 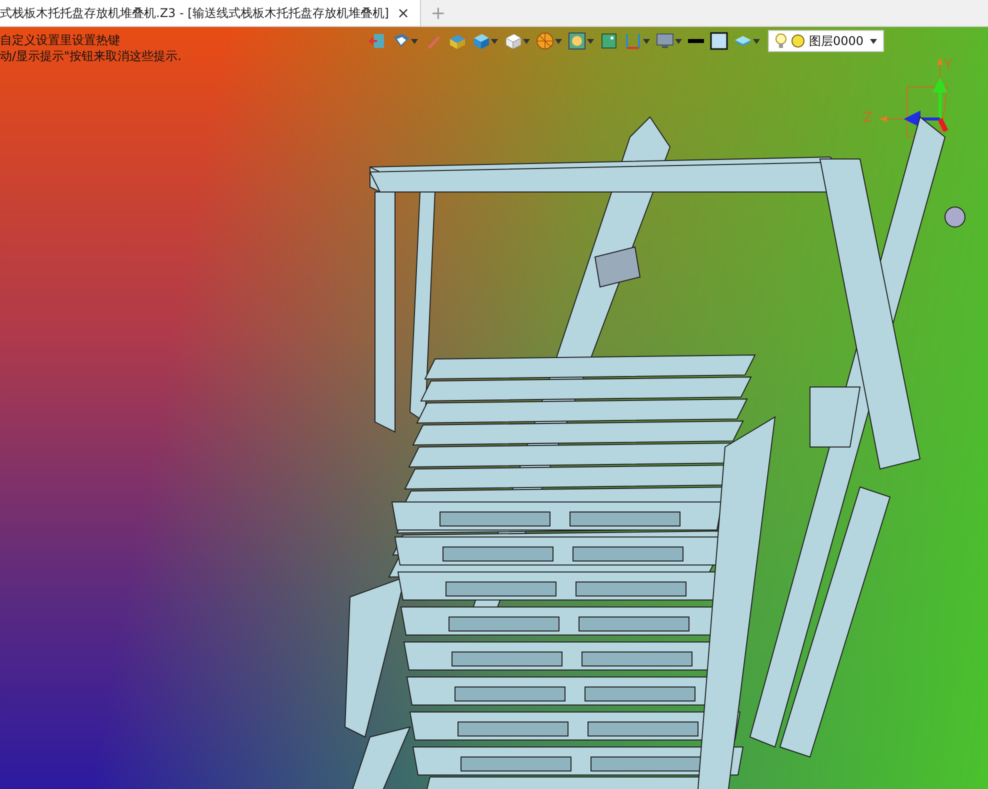 What do you see at coordinates (665, 41) in the screenshot?
I see `monitor-icon` at bounding box center [665, 41].